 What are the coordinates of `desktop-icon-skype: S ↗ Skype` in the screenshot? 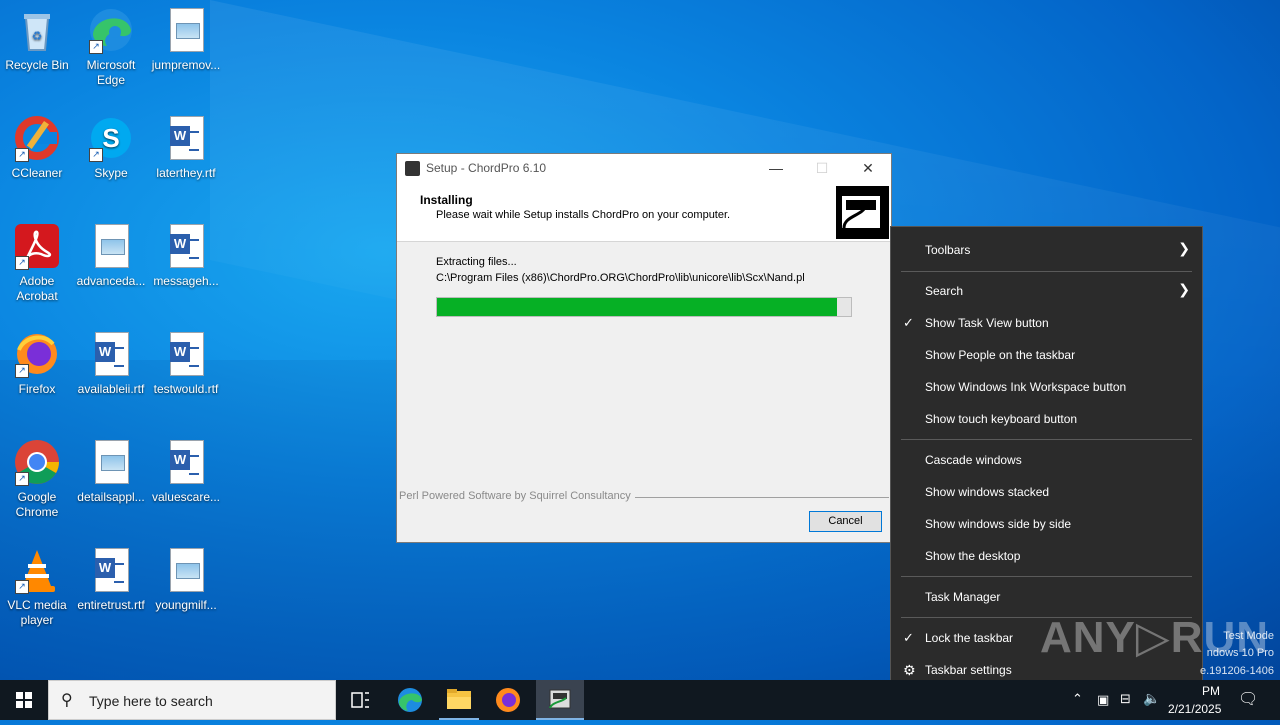 It's located at (111, 147).